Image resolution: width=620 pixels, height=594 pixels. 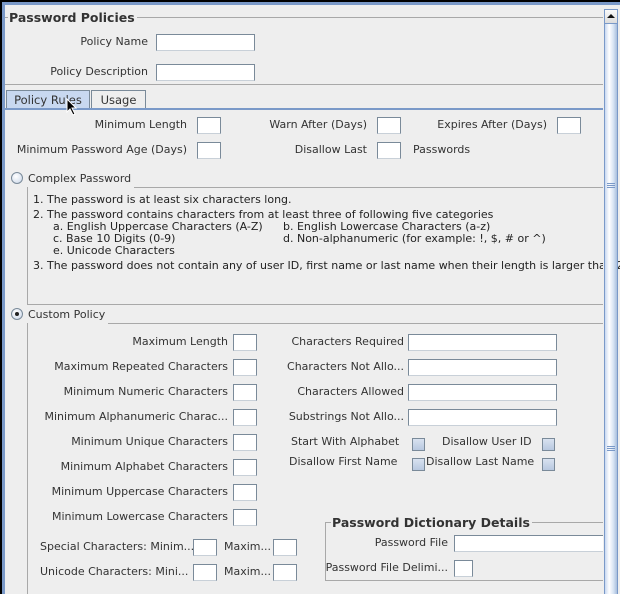 What do you see at coordinates (245, 342) in the screenshot?
I see `maximum-length-input` at bounding box center [245, 342].